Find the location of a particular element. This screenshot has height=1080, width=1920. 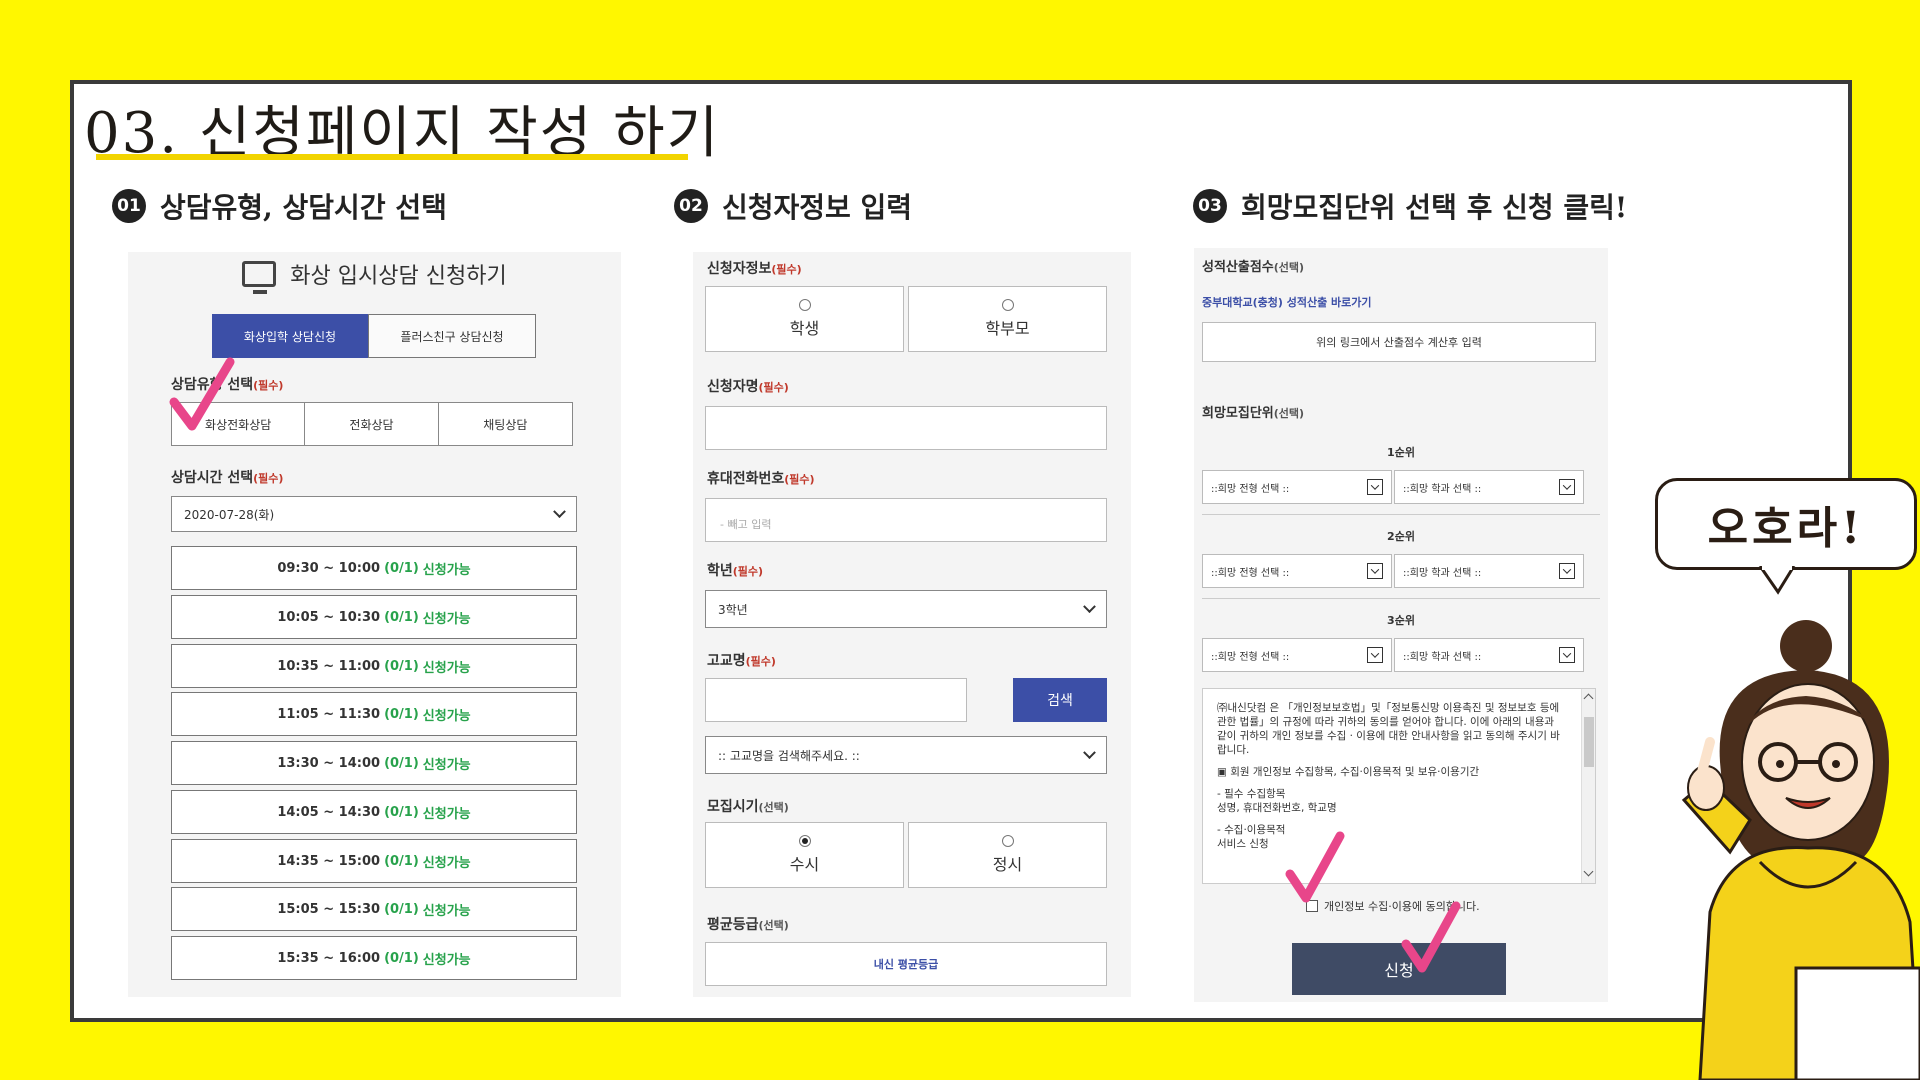

applicant-option-student: 학생 is located at coordinates (804, 319).